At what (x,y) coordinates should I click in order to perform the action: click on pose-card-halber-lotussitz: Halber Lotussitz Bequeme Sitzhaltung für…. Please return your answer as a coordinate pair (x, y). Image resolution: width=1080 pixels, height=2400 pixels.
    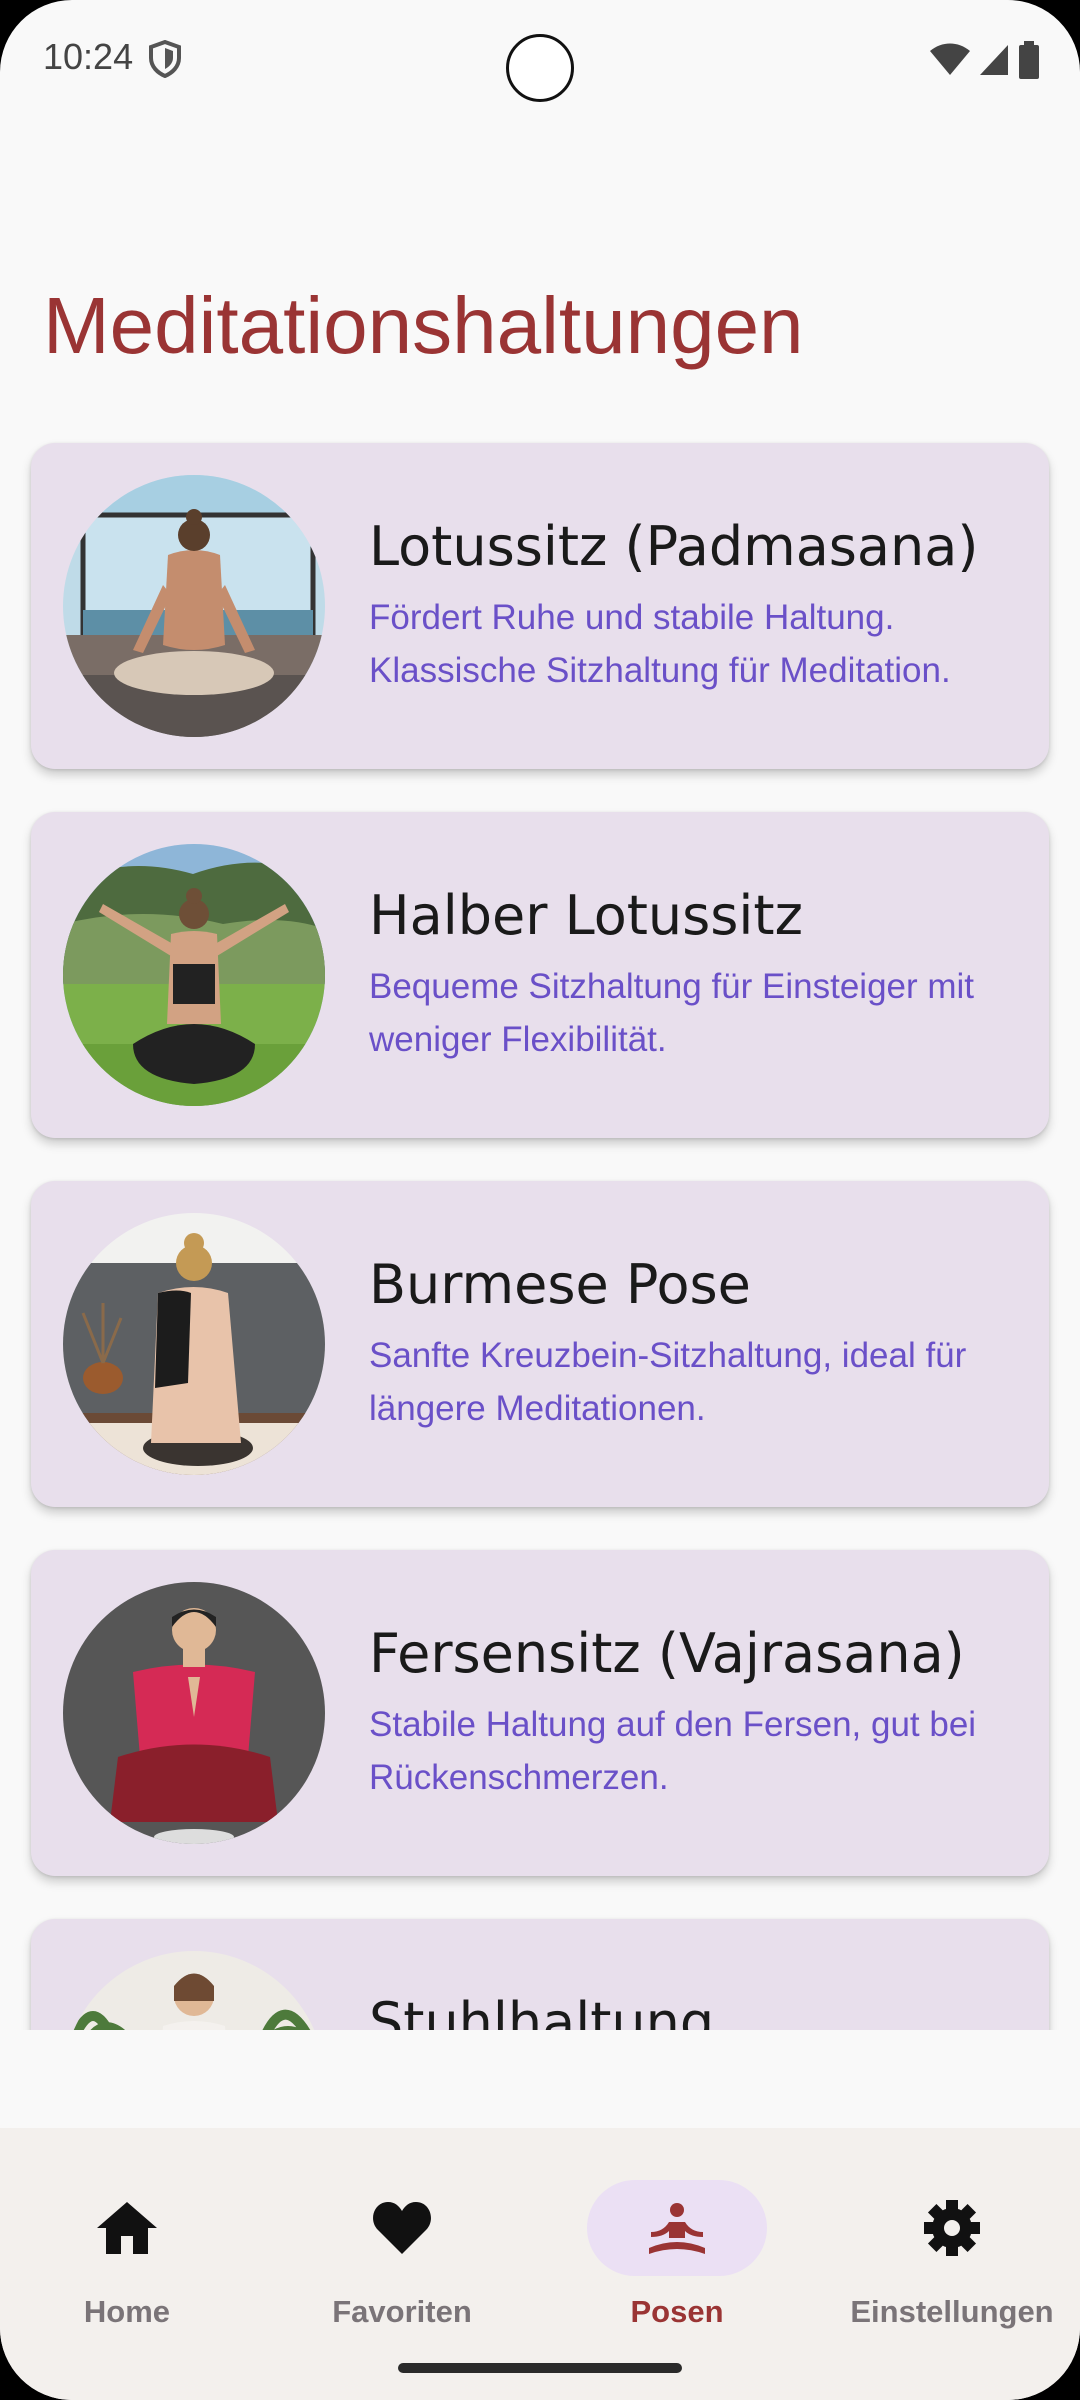
    Looking at the image, I should click on (540, 975).